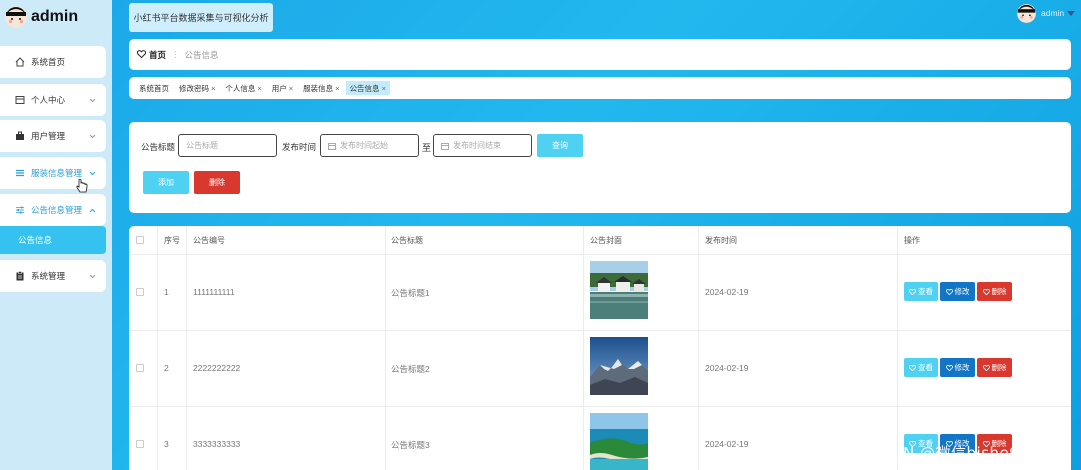 Image resolution: width=1081 pixels, height=470 pixels. What do you see at coordinates (55, 16) in the screenshot?
I see `logo-text: admin` at bounding box center [55, 16].